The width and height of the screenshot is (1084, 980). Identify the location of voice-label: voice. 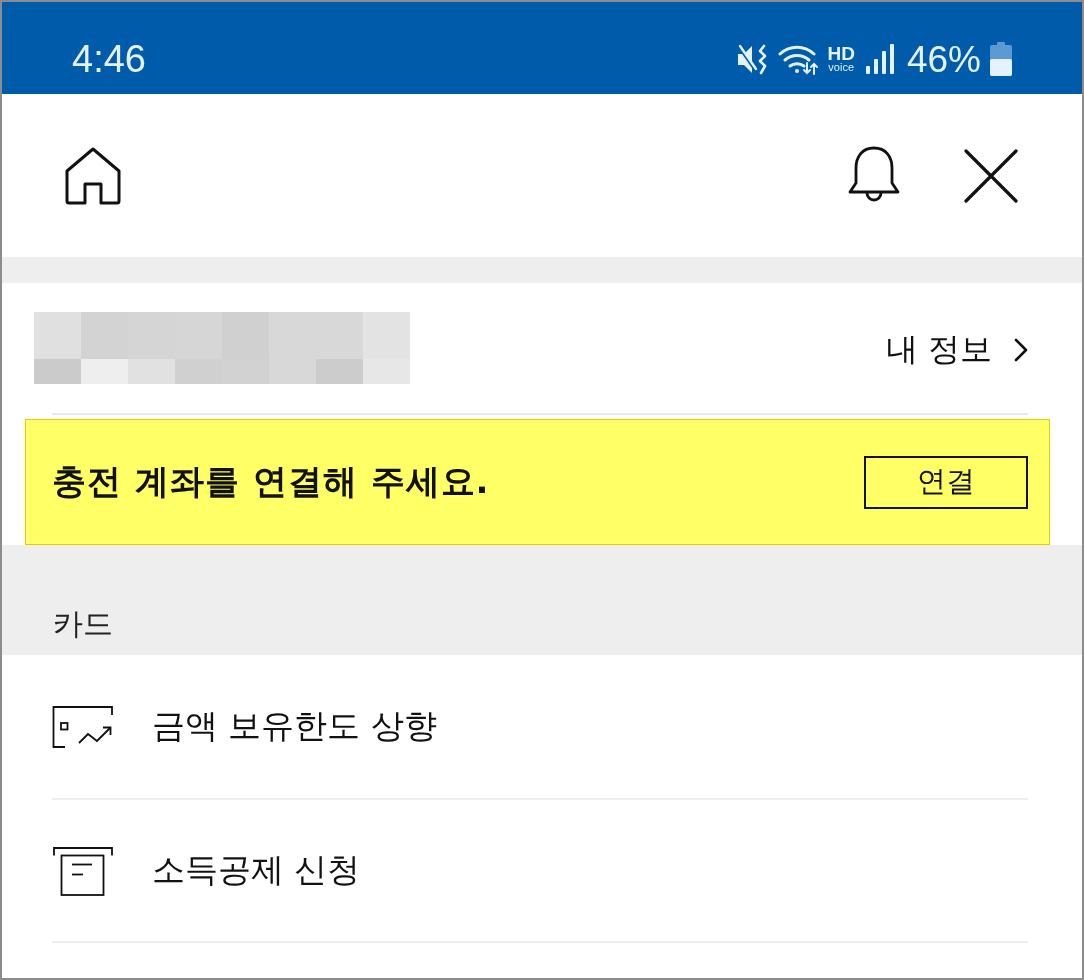
(841, 67).